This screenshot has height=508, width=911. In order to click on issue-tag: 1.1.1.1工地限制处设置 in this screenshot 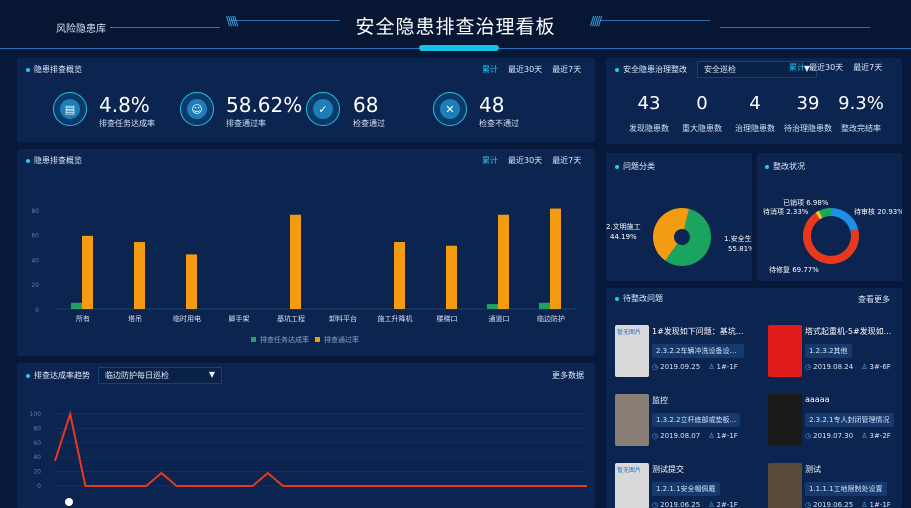, I will do `click(846, 489)`.